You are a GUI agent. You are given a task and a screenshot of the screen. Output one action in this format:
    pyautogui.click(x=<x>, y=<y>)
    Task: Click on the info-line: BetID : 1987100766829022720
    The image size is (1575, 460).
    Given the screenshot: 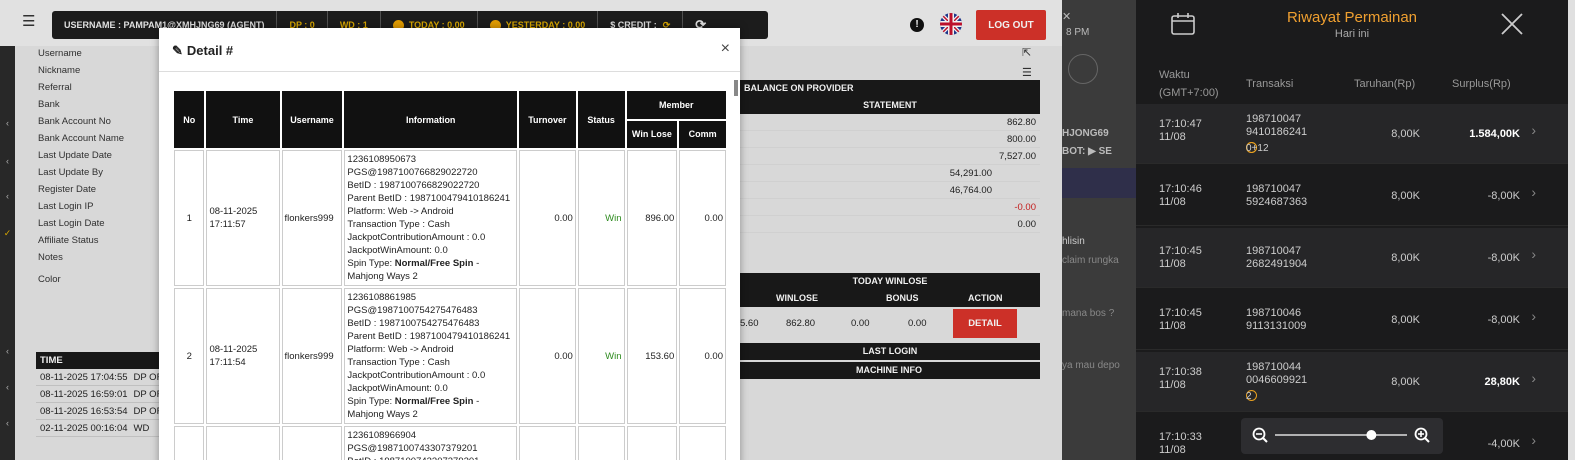 What is the action you would take?
    pyautogui.click(x=413, y=185)
    